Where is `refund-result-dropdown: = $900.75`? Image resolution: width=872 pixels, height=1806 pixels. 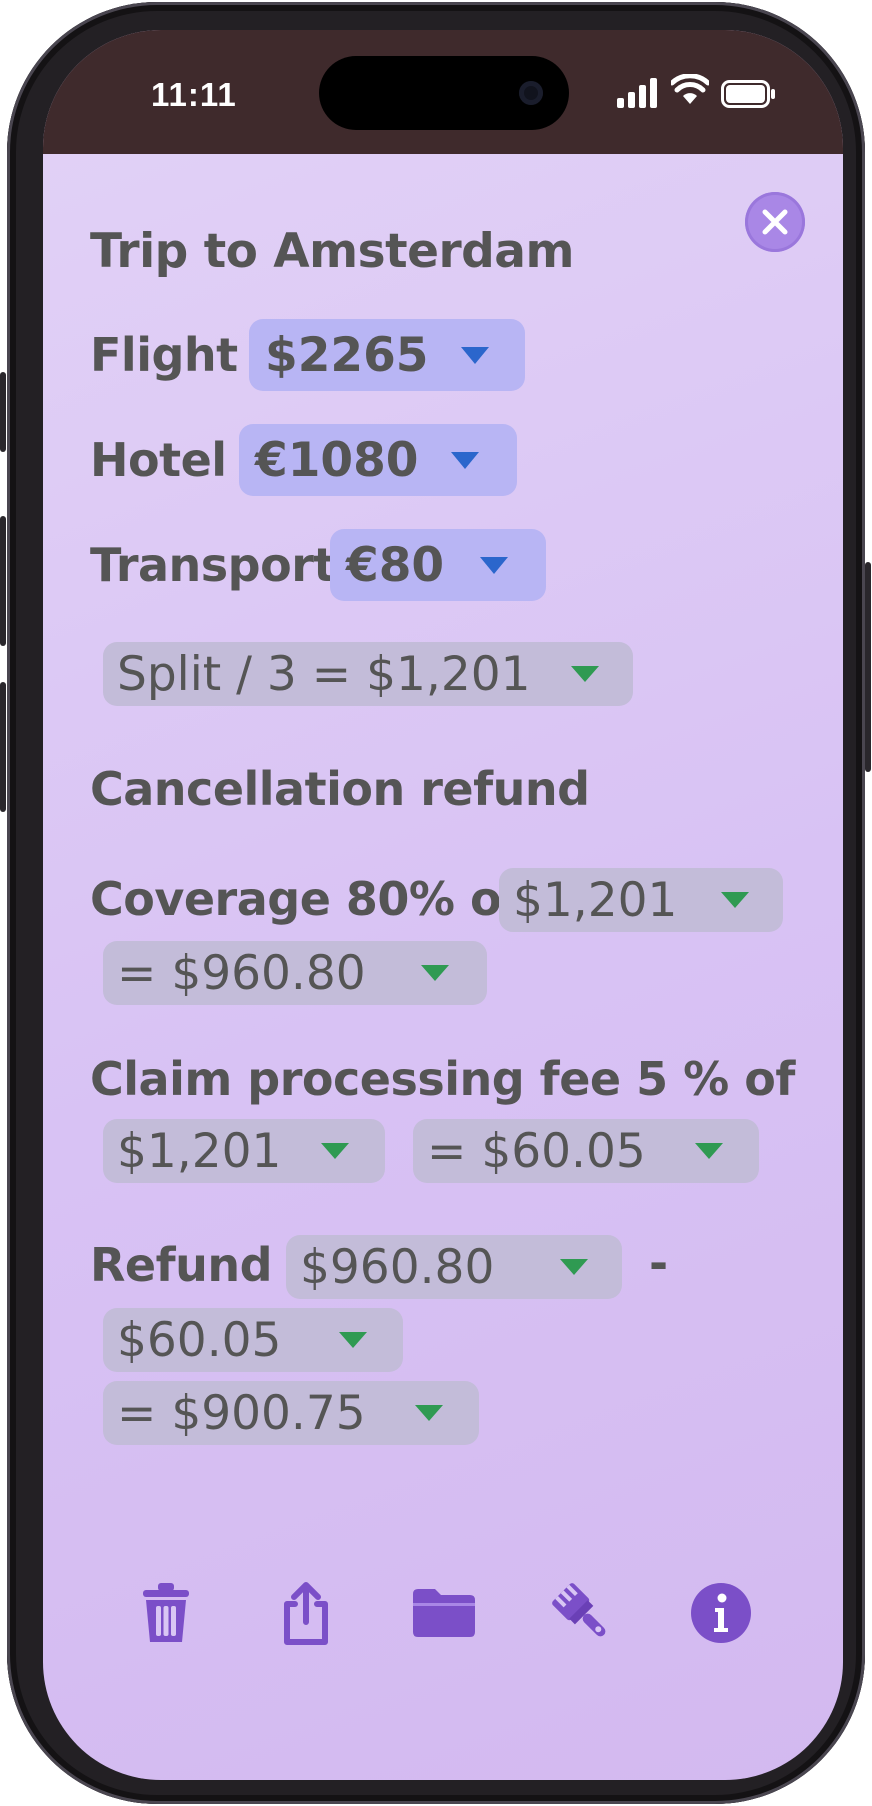
refund-result-dropdown: = $900.75 is located at coordinates (291, 1413).